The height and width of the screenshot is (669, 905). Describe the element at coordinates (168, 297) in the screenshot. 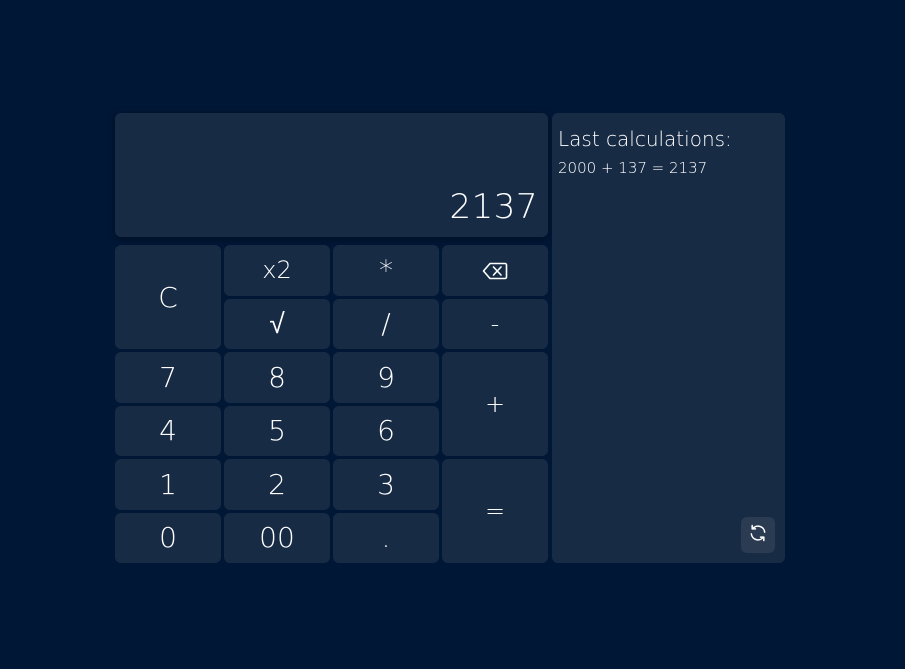

I see `clear-button: C` at that location.